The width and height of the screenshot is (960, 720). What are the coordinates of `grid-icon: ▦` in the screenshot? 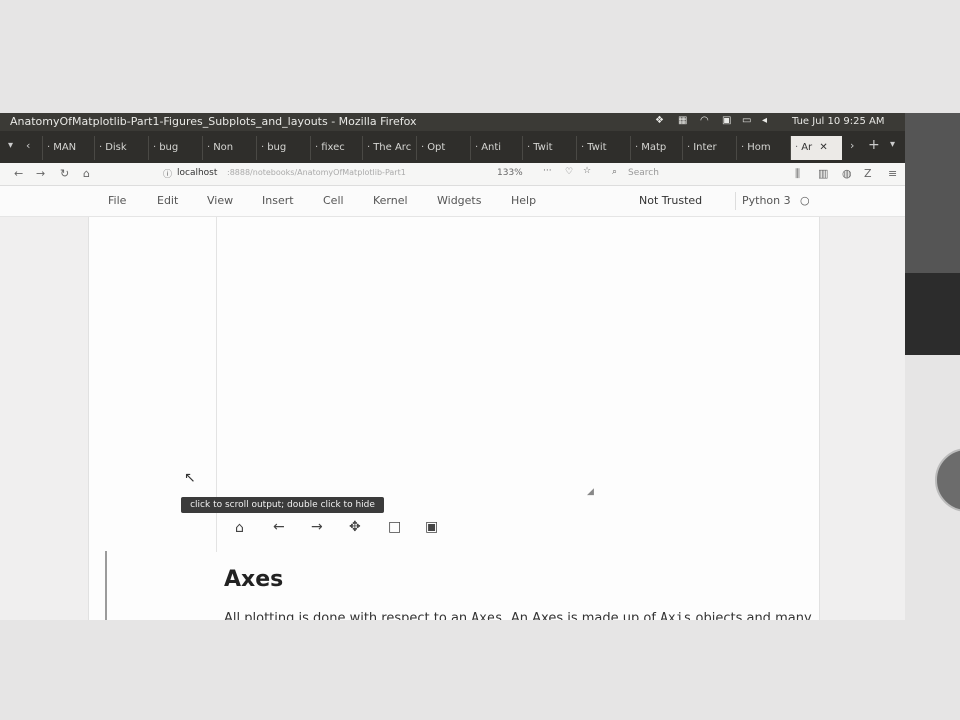 It's located at (682, 120).